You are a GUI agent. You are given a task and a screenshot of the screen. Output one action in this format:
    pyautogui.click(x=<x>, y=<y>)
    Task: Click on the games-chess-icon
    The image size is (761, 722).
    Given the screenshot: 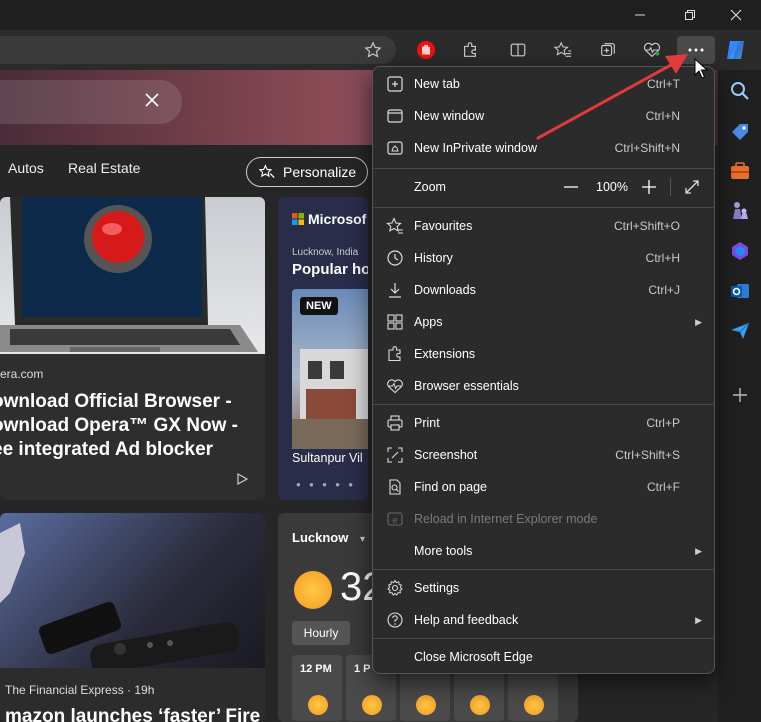 What is the action you would take?
    pyautogui.click(x=740, y=211)
    